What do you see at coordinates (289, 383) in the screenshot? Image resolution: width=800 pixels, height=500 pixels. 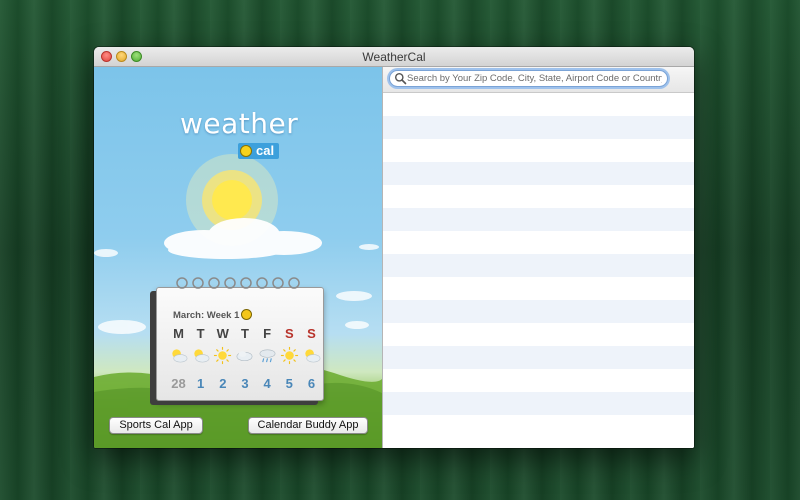 I see `calendar-date: 5` at bounding box center [289, 383].